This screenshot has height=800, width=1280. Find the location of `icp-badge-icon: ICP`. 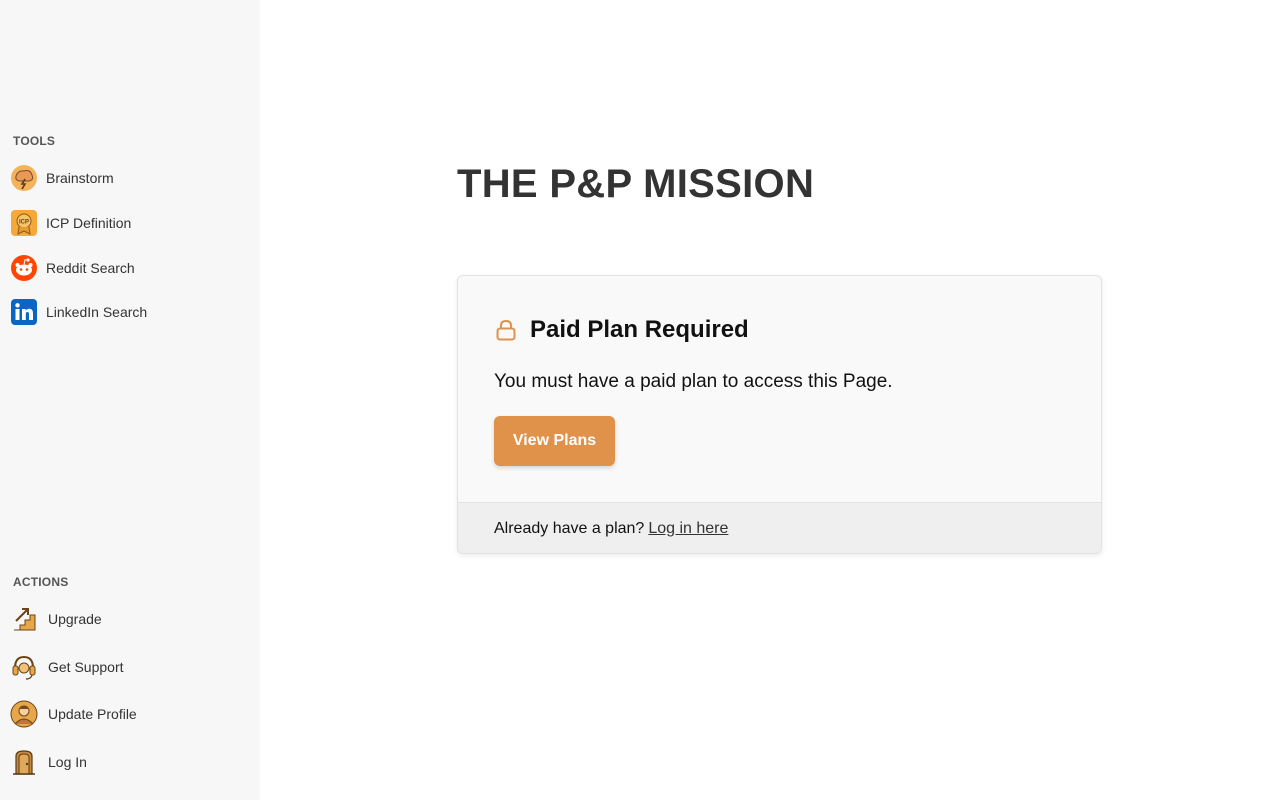

icp-badge-icon: ICP is located at coordinates (24, 223).